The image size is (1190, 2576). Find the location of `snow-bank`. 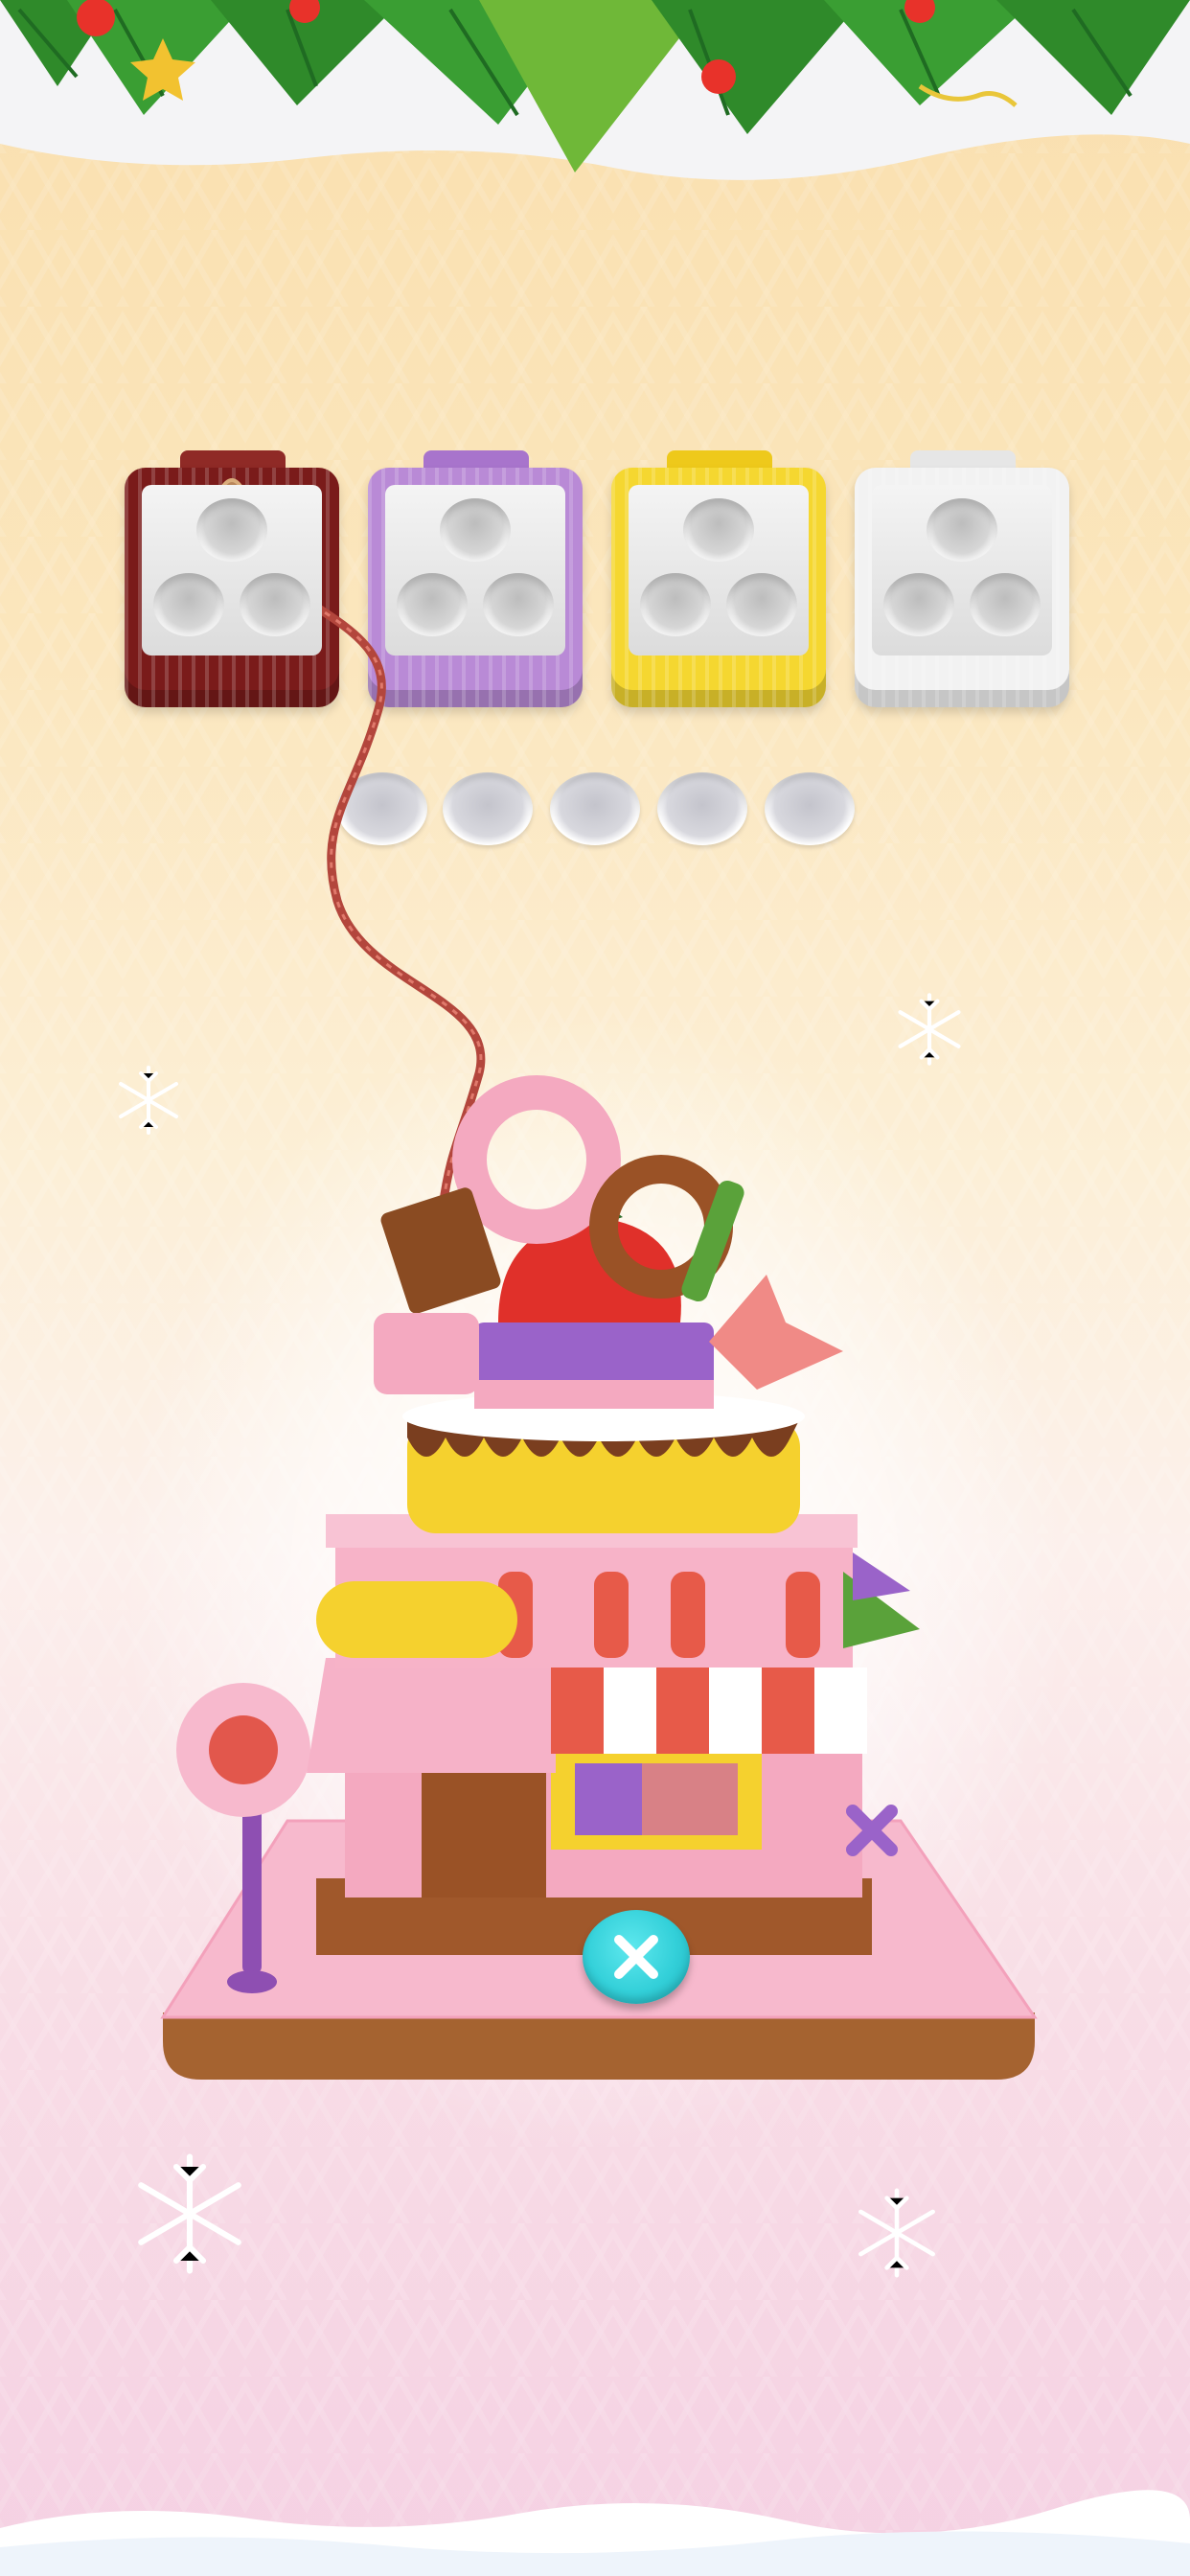

snow-bank is located at coordinates (595, 2533).